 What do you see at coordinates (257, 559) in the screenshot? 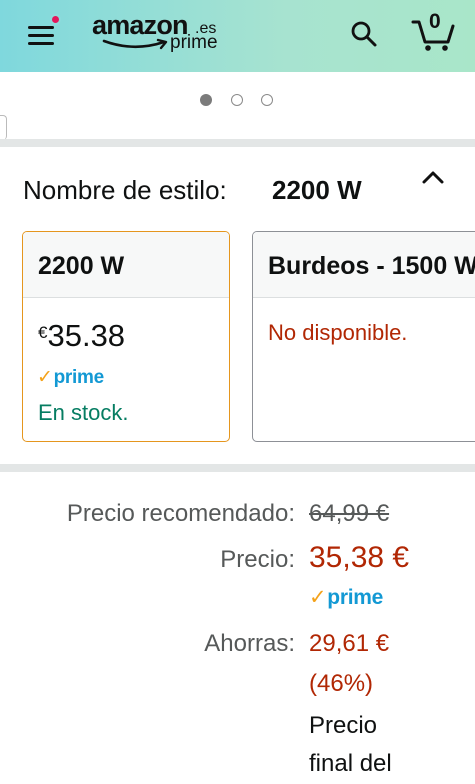
I see `price-label: Precio:` at bounding box center [257, 559].